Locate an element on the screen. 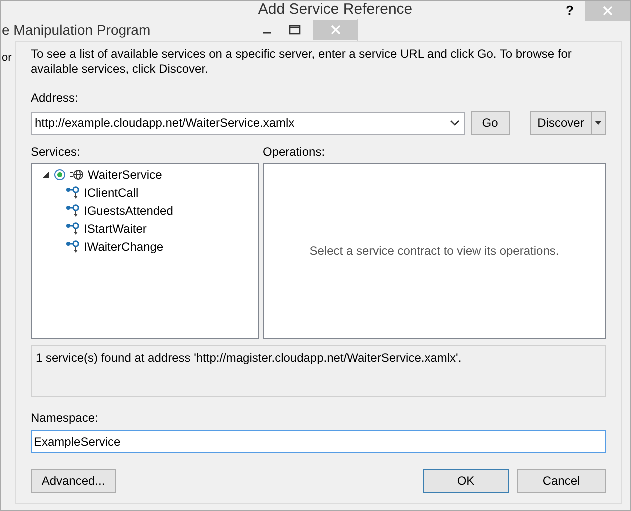 Image resolution: width=631 pixels, height=511 pixels. operations-label: Operations: is located at coordinates (294, 152).